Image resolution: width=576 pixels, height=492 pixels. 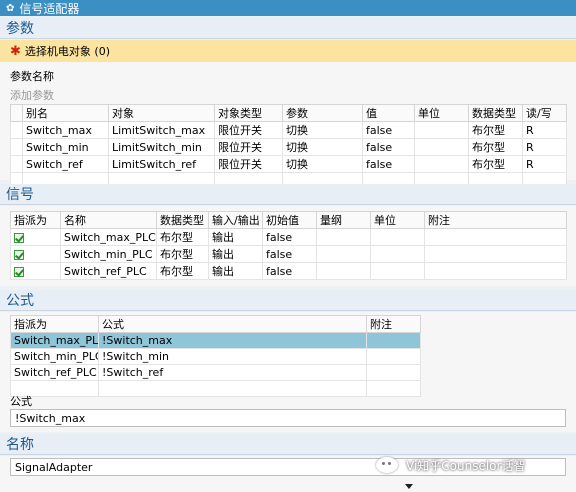 What do you see at coordinates (67, 51) in the screenshot?
I see `select-object-label: 选择机电对象 (0)` at bounding box center [67, 51].